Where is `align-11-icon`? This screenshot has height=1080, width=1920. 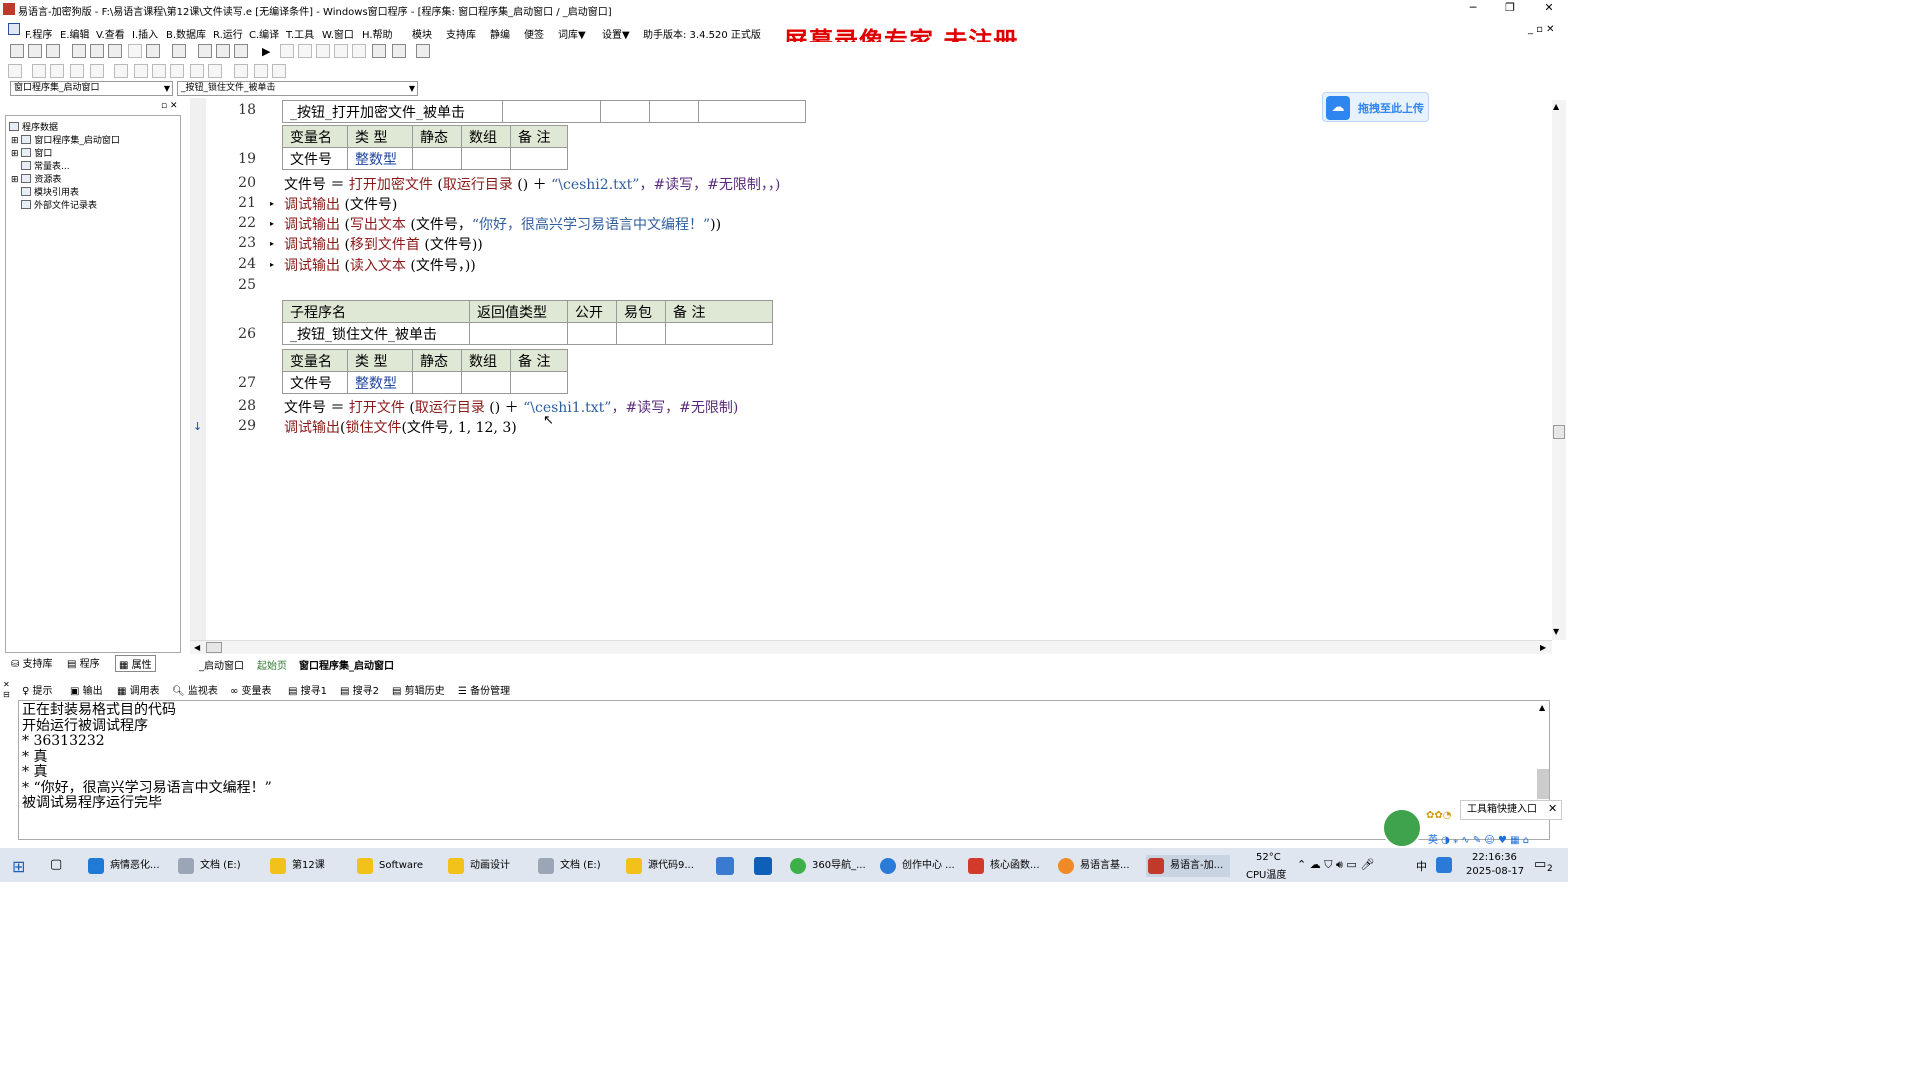
align-11-icon is located at coordinates (215, 71).